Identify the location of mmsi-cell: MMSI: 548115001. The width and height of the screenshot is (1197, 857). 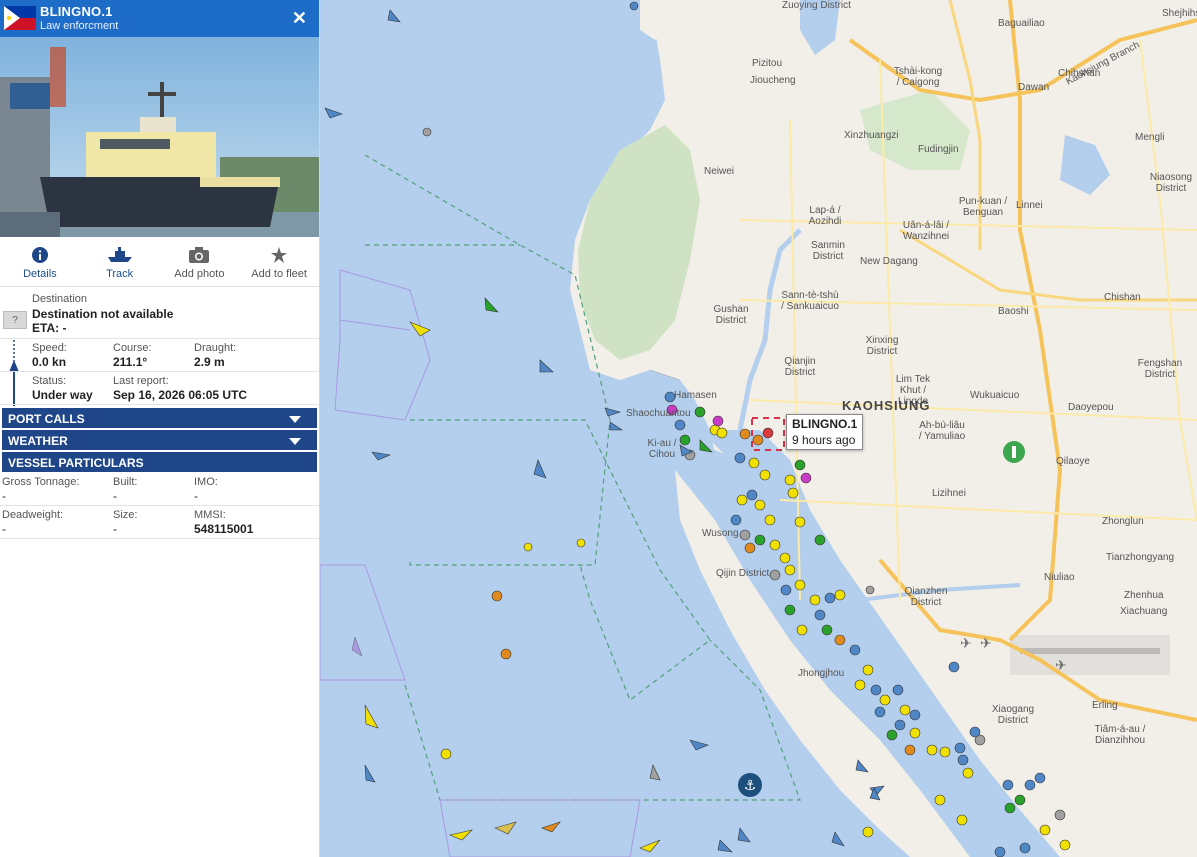
(223, 522).